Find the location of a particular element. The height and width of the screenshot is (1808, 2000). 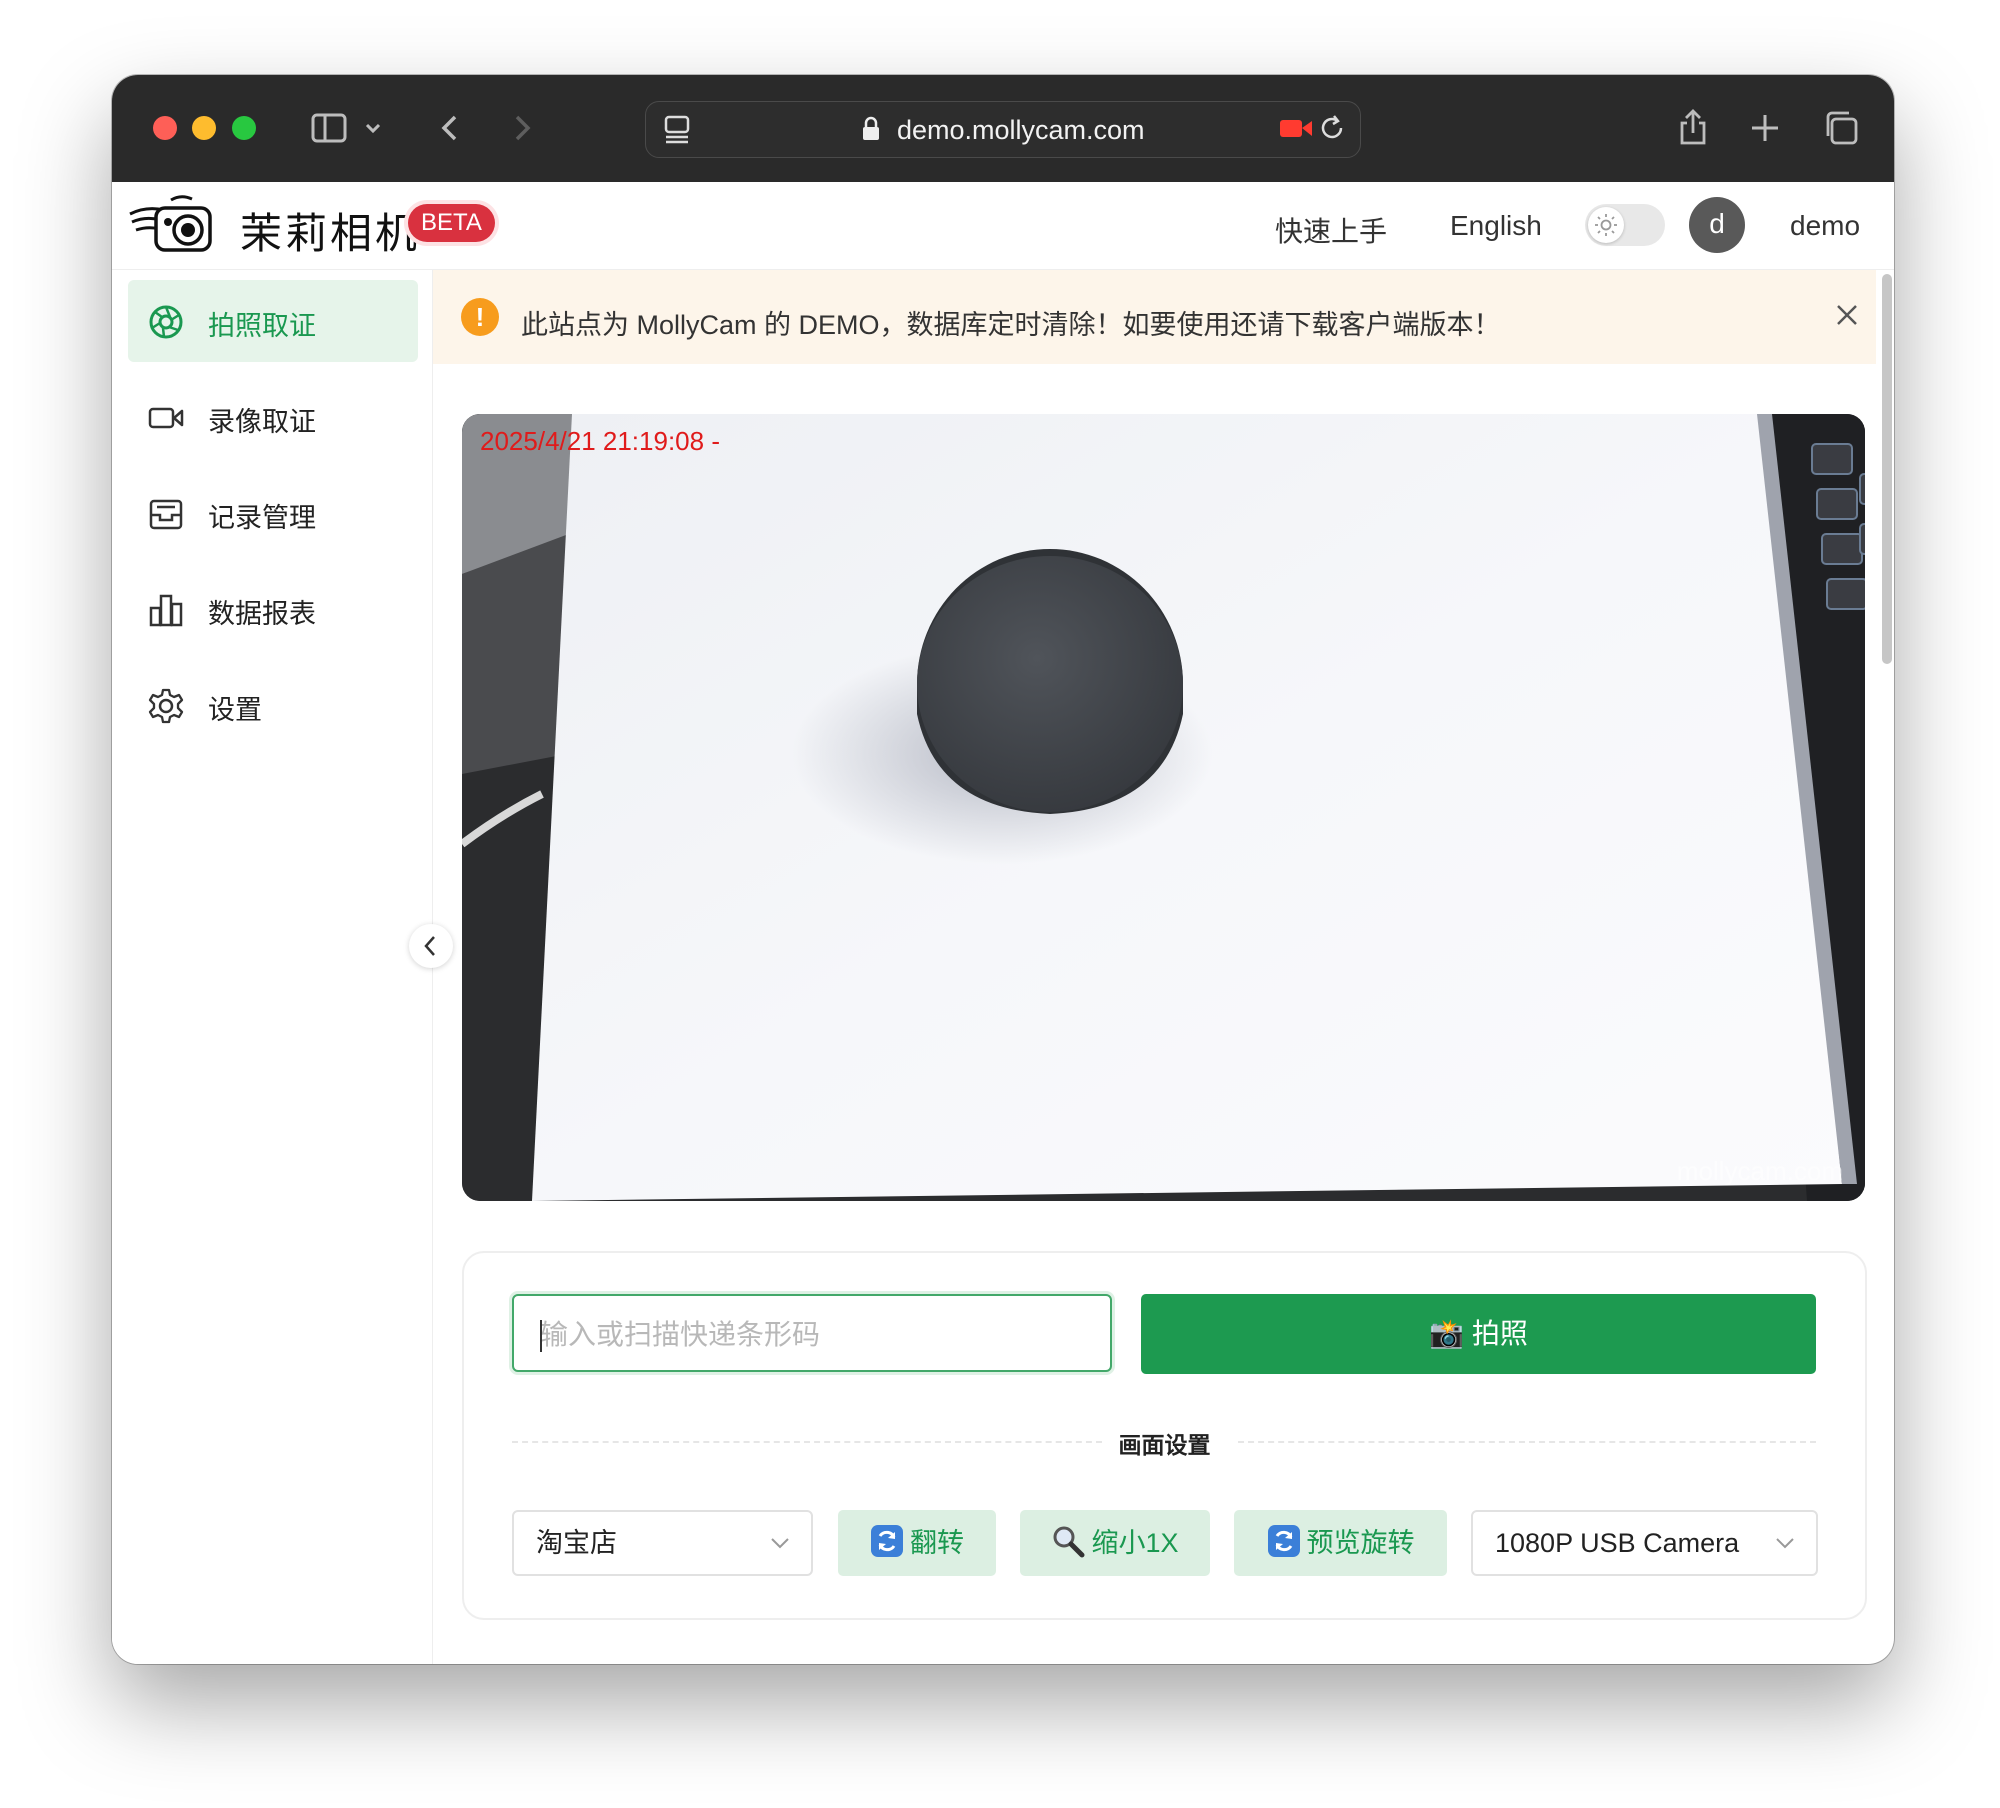

sidebar-item-label: 数据报表 is located at coordinates (262, 614).